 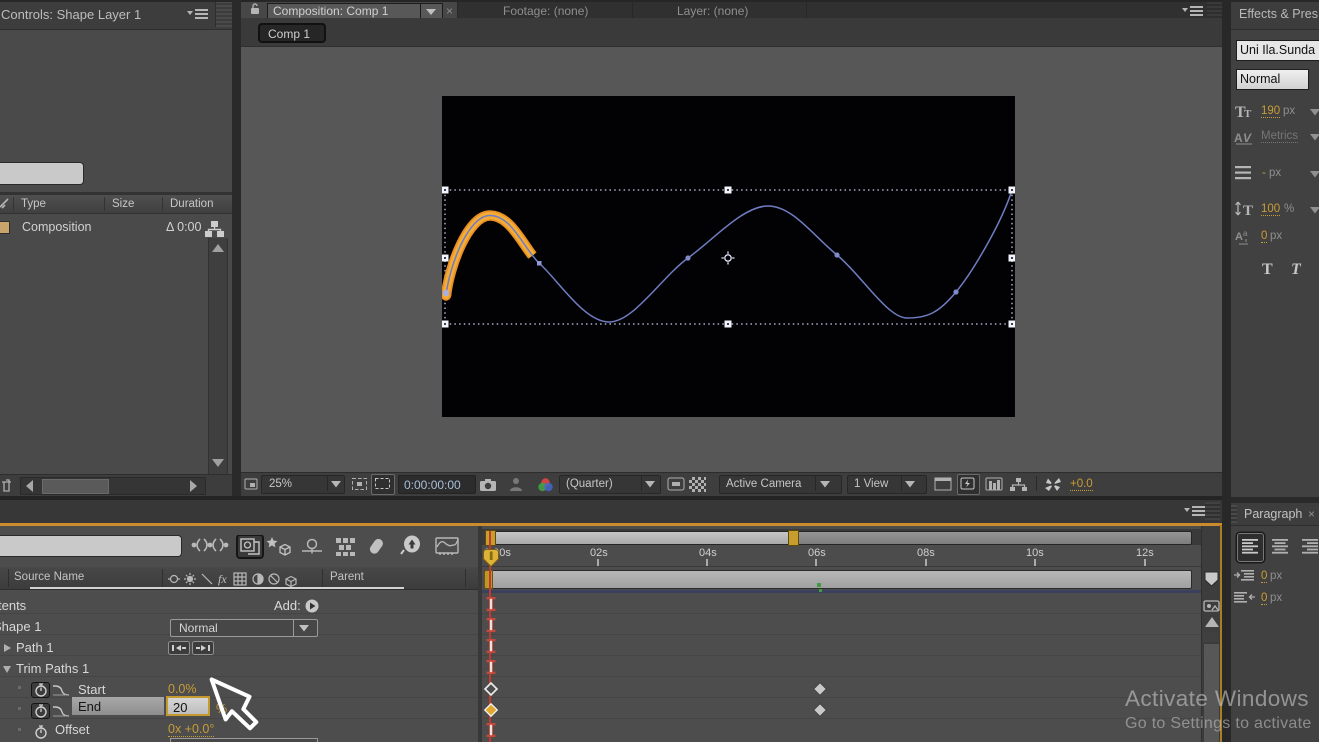 What do you see at coordinates (1247, 138) in the screenshot?
I see `svg-text: V` at bounding box center [1247, 138].